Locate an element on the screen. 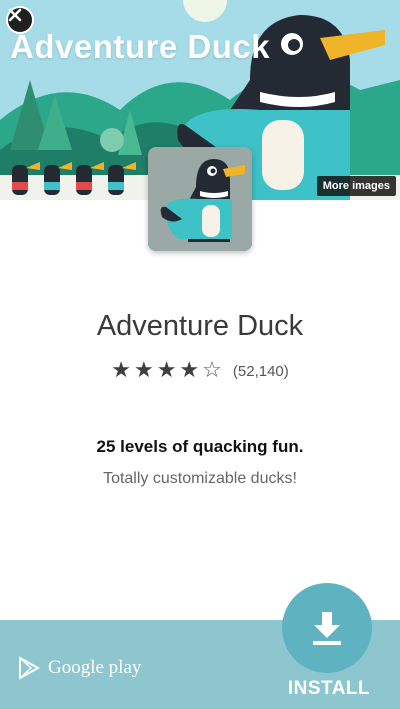 The width and height of the screenshot is (400, 709). rating: ★ ★ ★ ★ ☆ (52,140) is located at coordinates (200, 371).